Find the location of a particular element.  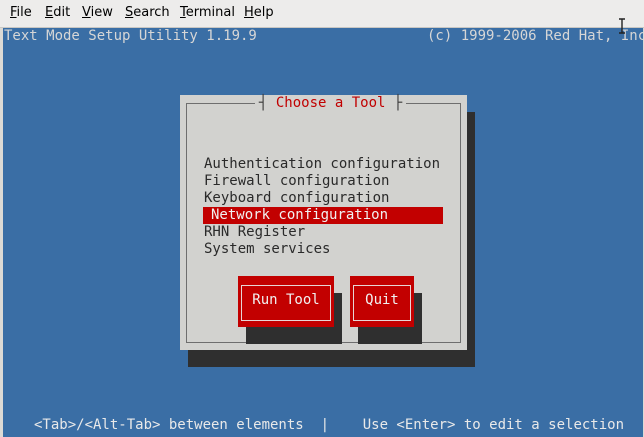

tool-item-rhn-register: RHN Register is located at coordinates (254, 232).